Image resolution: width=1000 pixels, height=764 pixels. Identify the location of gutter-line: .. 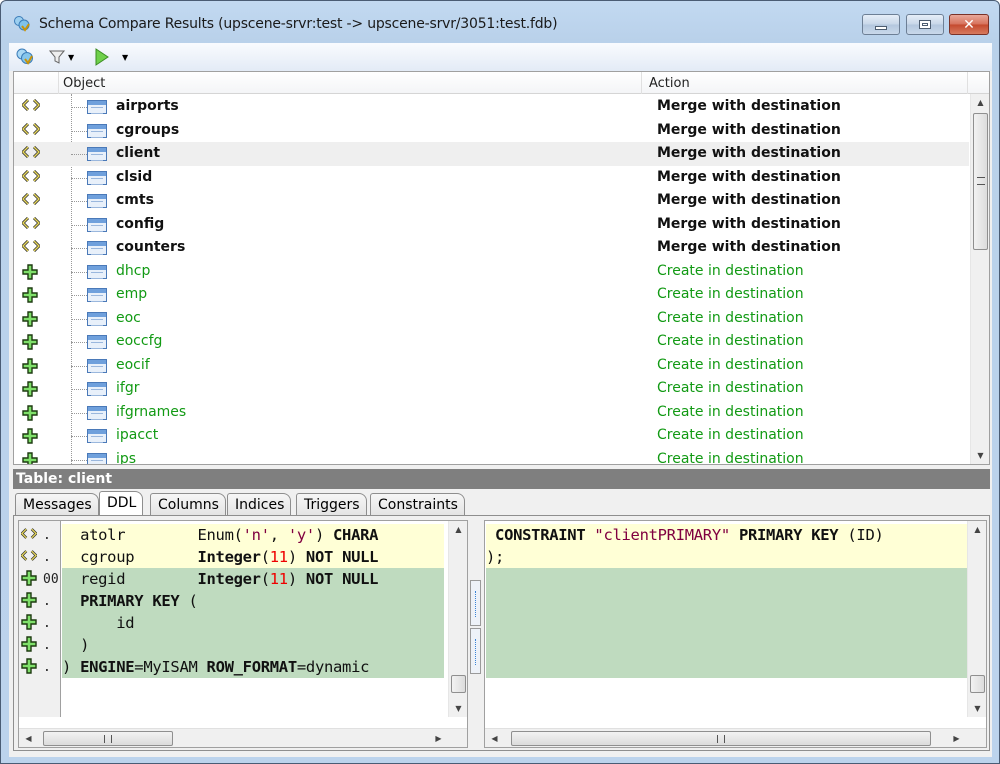
(35, 557).